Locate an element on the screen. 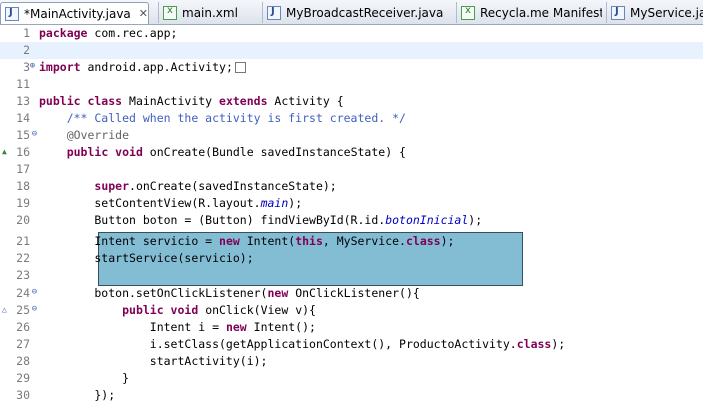  line-number: 26 is located at coordinates (23, 327).